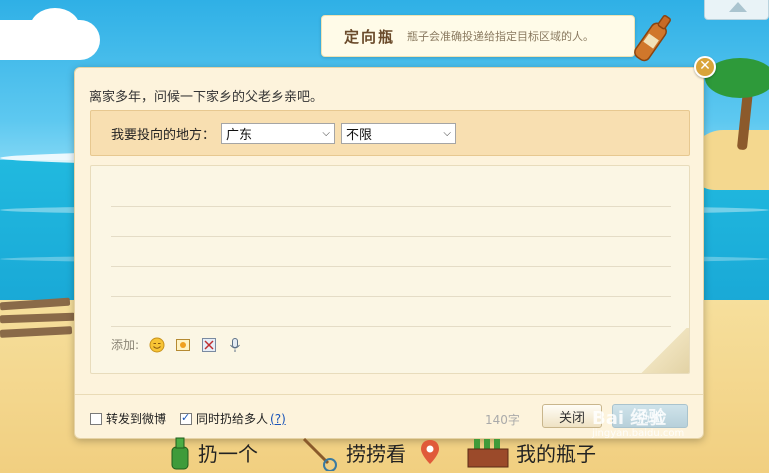  What do you see at coordinates (502, 420) in the screenshot?
I see `char-count: 140字` at bounding box center [502, 420].